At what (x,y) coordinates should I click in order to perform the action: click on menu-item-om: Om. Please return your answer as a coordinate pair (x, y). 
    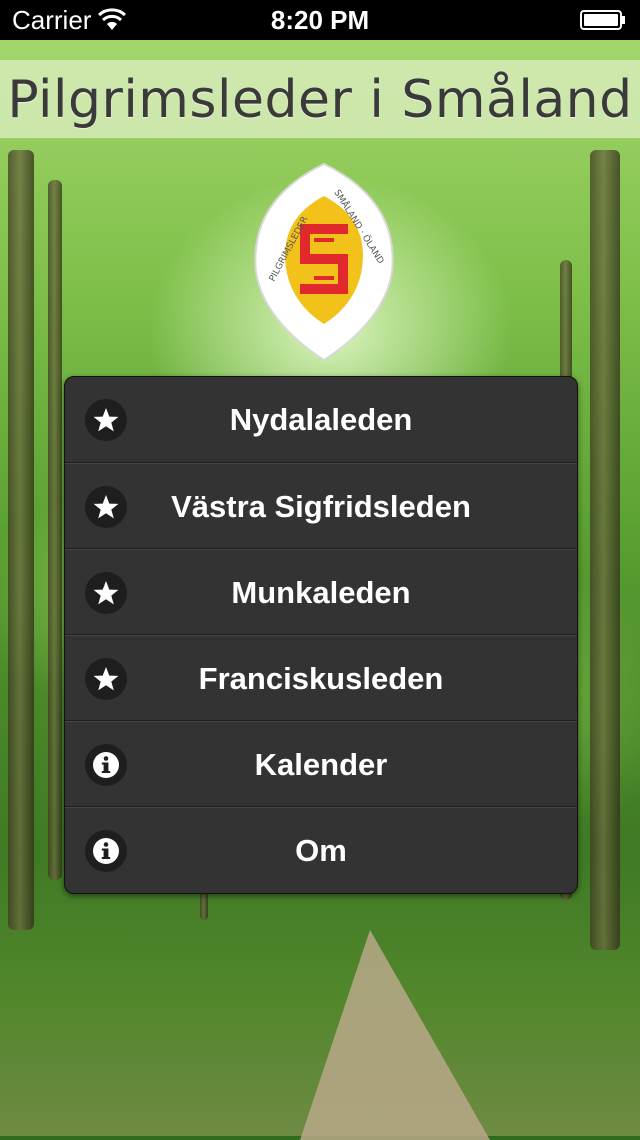
    Looking at the image, I should click on (321, 850).